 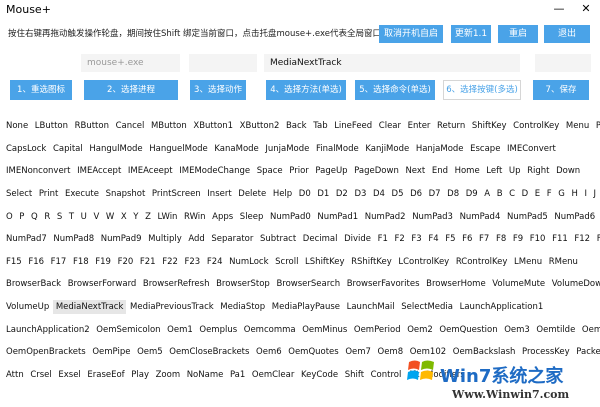 What do you see at coordinates (518, 239) in the screenshot?
I see `key-option: F9` at bounding box center [518, 239].